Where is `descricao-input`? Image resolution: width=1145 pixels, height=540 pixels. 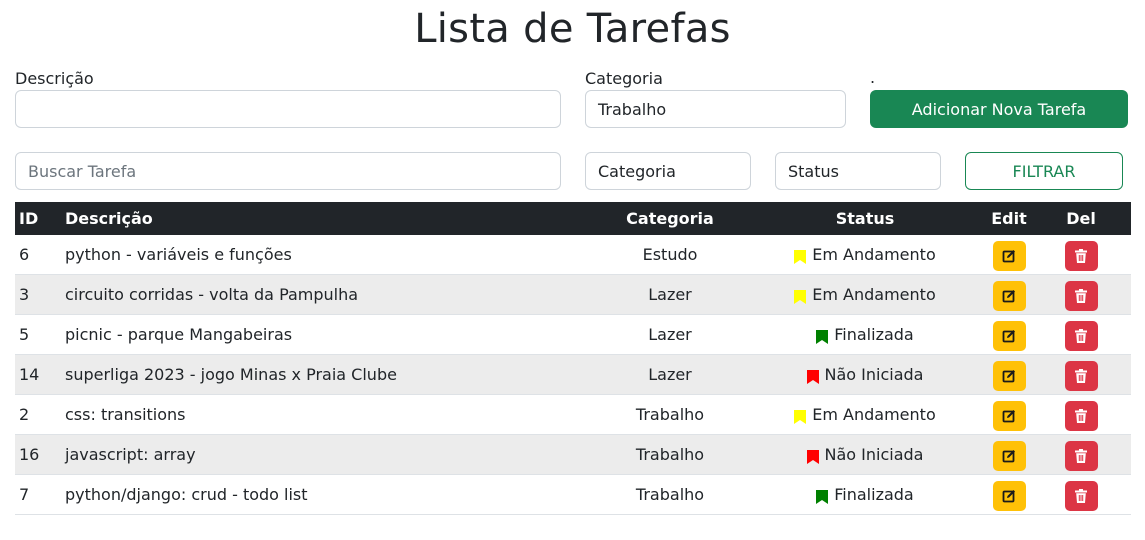
descricao-input is located at coordinates (288, 109).